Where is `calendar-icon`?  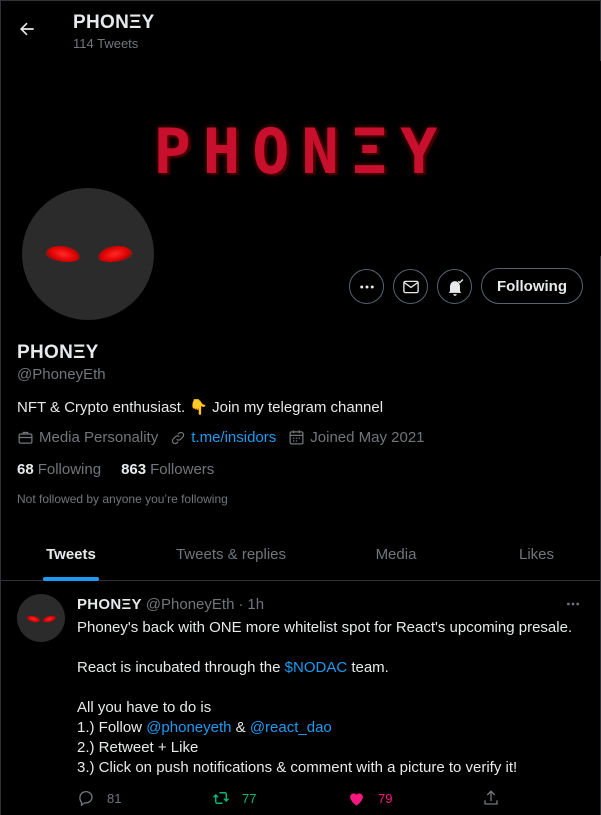
calendar-icon is located at coordinates (296, 437).